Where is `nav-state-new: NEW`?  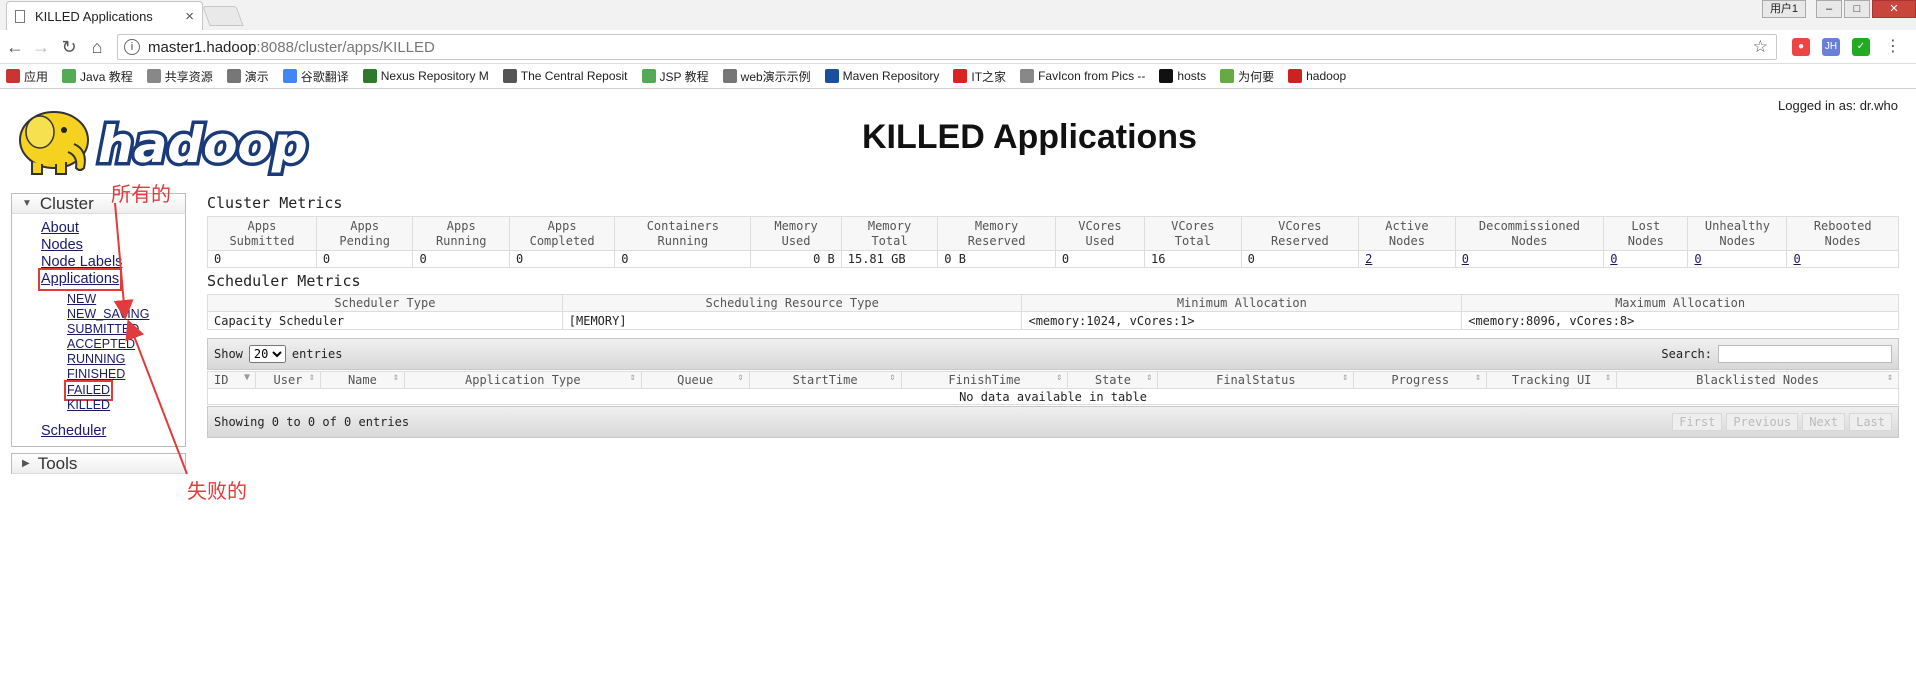 nav-state-new: NEW is located at coordinates (126, 299).